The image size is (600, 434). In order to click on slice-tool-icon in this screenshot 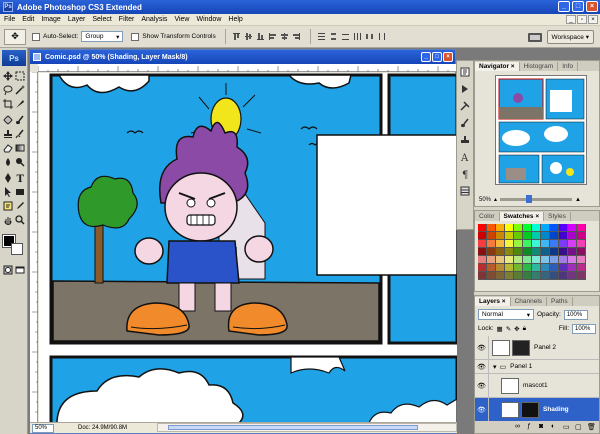, I will do `click(20, 104)`.